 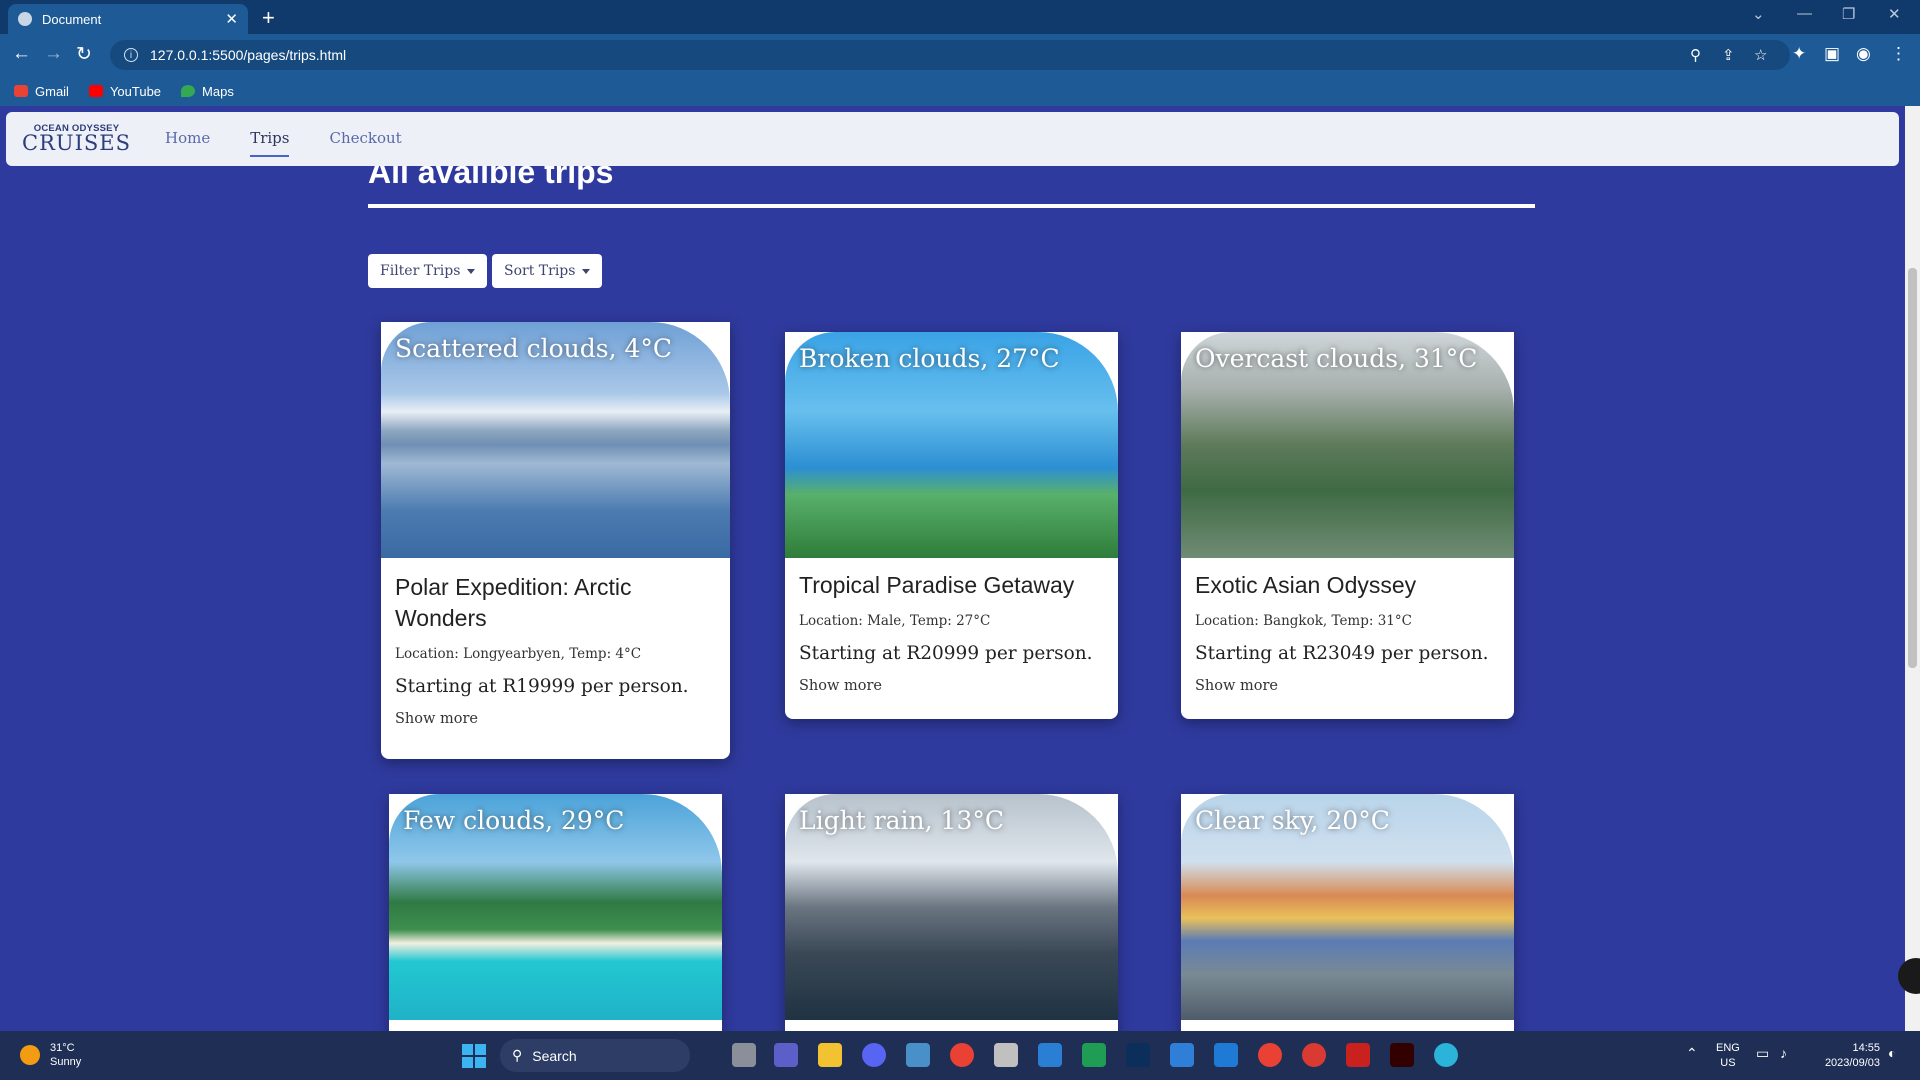 What do you see at coordinates (1303, 621) in the screenshot?
I see `trip-location: Location: Bangkok, Temp: 31°C` at bounding box center [1303, 621].